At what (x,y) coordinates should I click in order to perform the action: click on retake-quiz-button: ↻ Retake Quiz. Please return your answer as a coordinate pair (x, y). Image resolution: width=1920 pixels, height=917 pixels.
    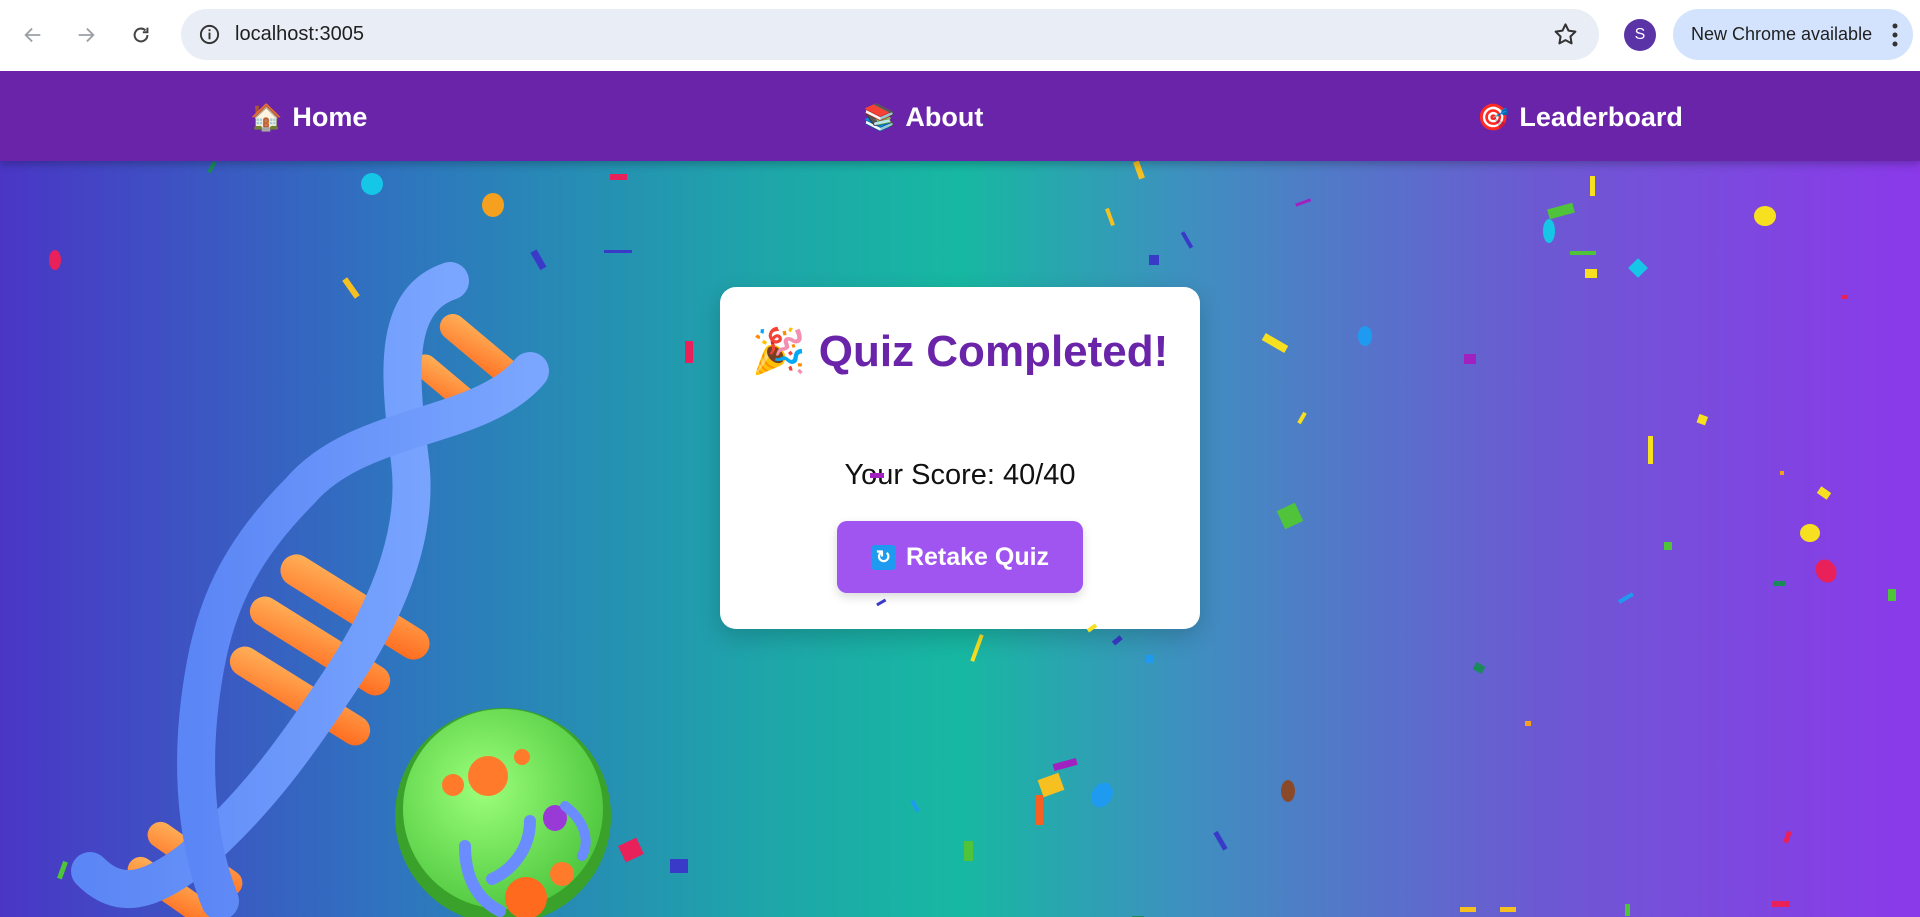
    Looking at the image, I should click on (960, 557).